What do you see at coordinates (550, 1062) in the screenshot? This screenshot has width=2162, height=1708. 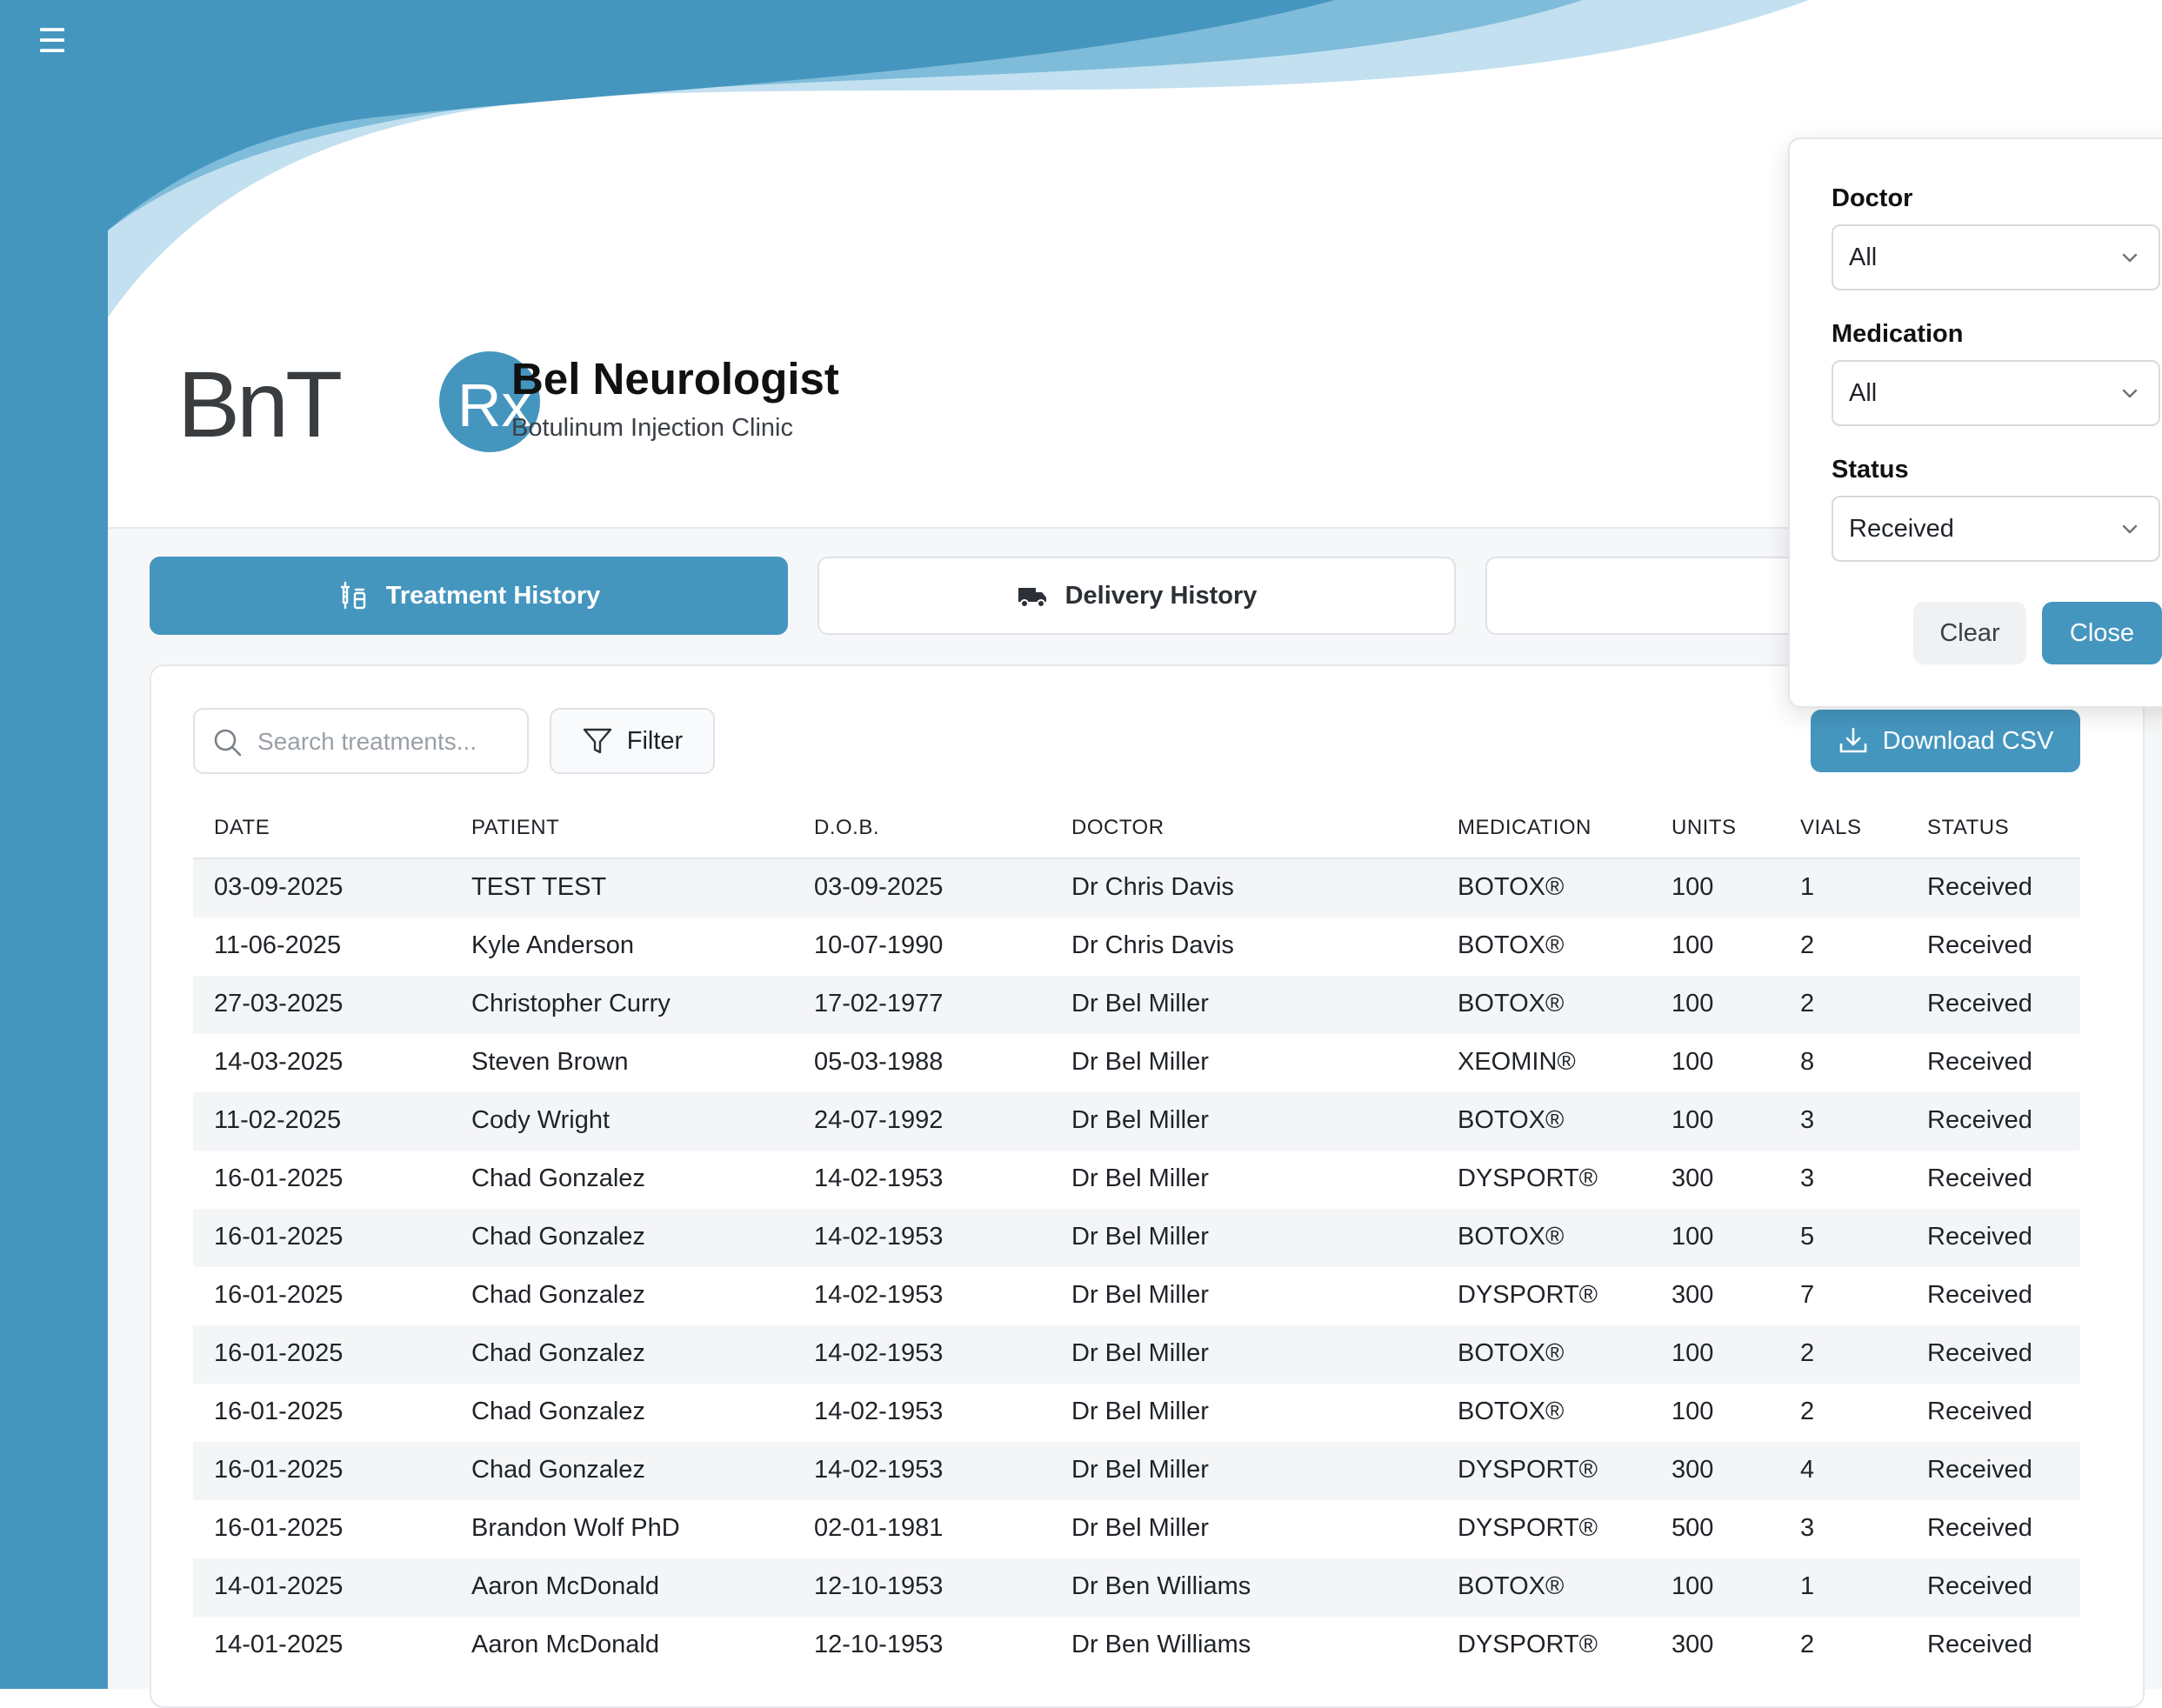 I see `cell-patient: Steven Brown` at bounding box center [550, 1062].